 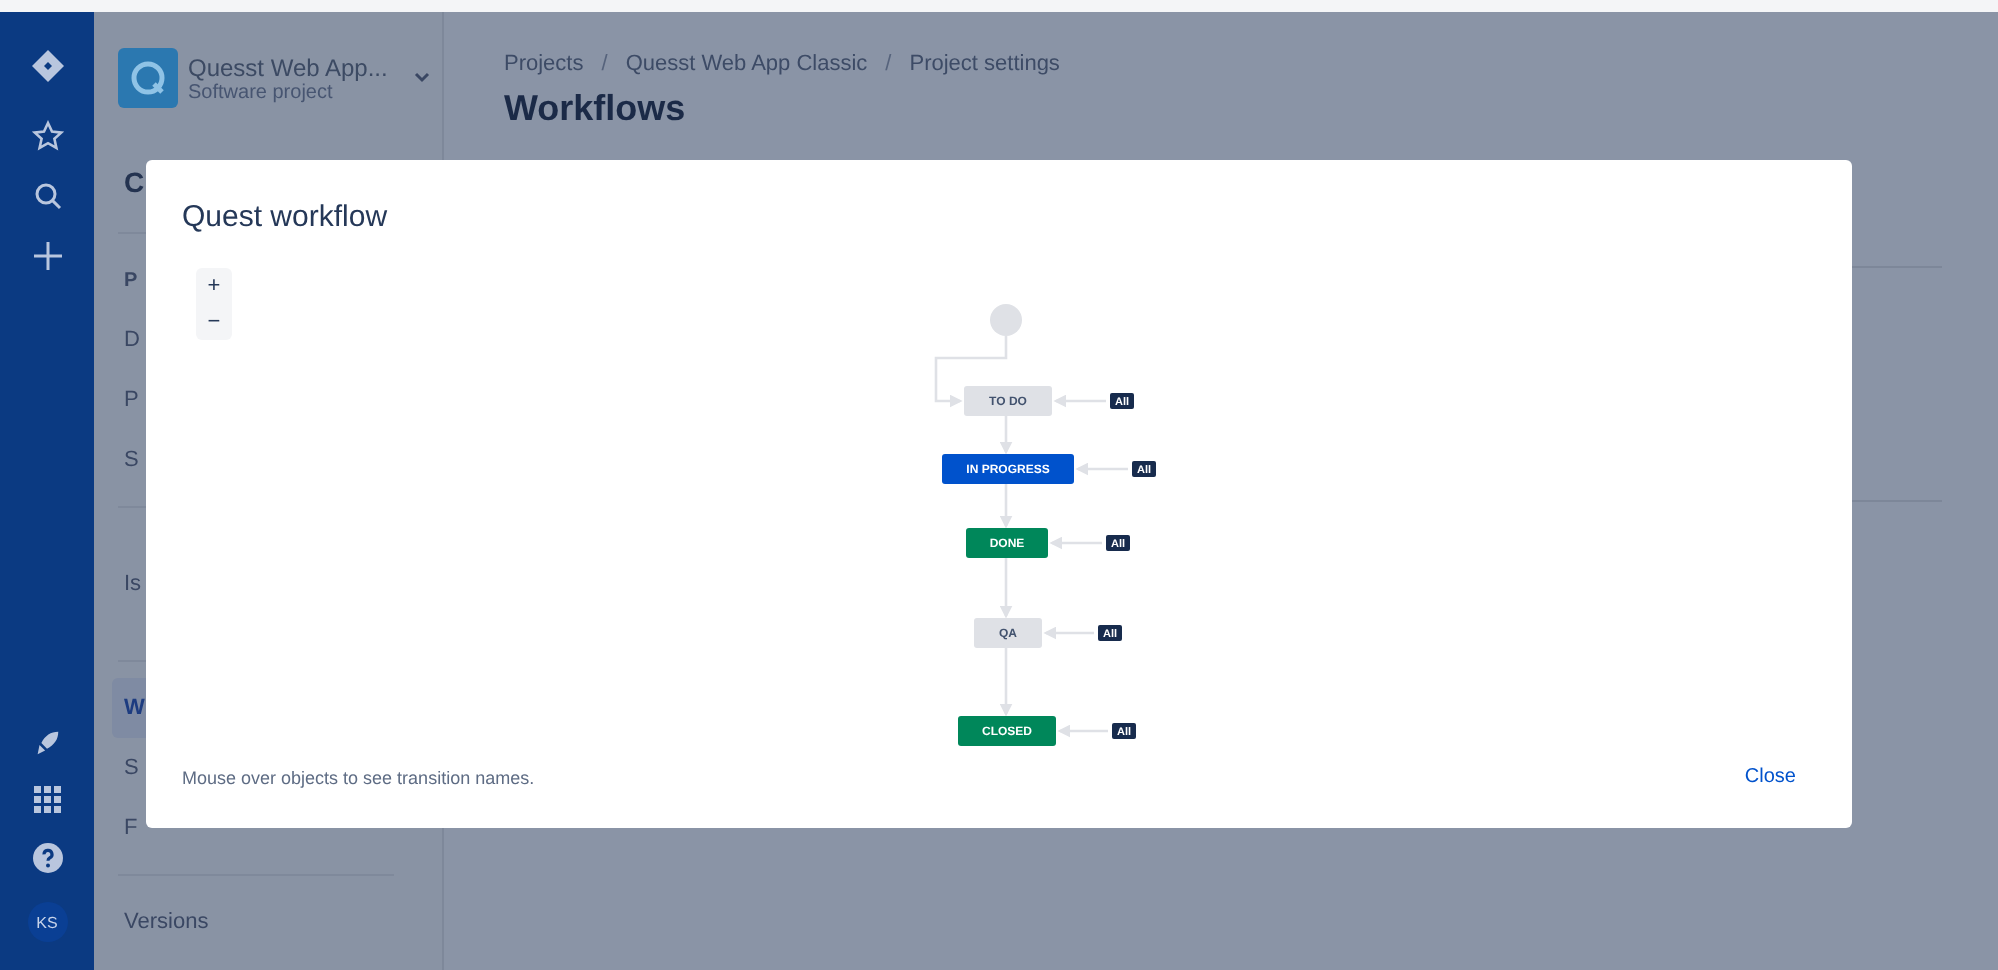 I want to click on sidebar-item: P, so click(x=128, y=400).